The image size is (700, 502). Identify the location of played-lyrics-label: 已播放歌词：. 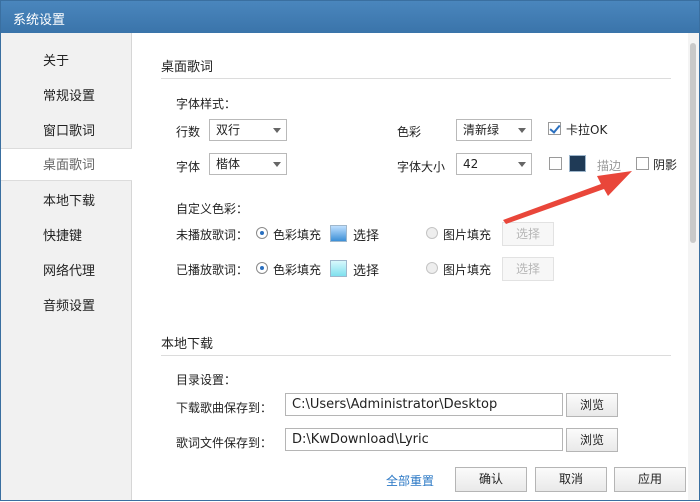
(212, 270).